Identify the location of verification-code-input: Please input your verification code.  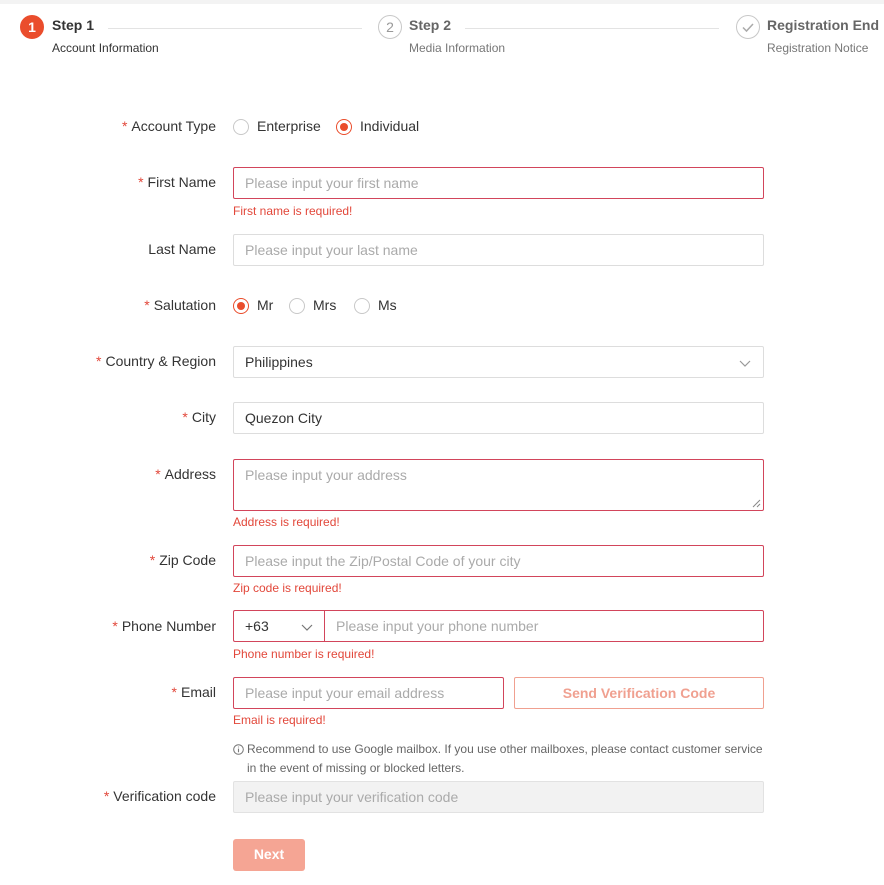
(498, 797).